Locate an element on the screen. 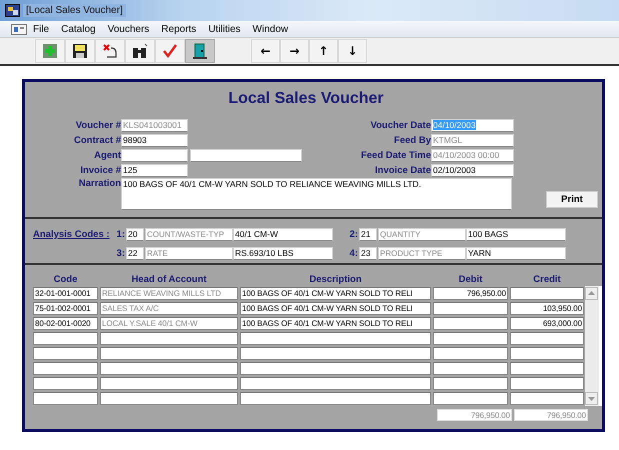 Image resolution: width=619 pixels, height=450 pixels. menu-item: Window is located at coordinates (270, 29).